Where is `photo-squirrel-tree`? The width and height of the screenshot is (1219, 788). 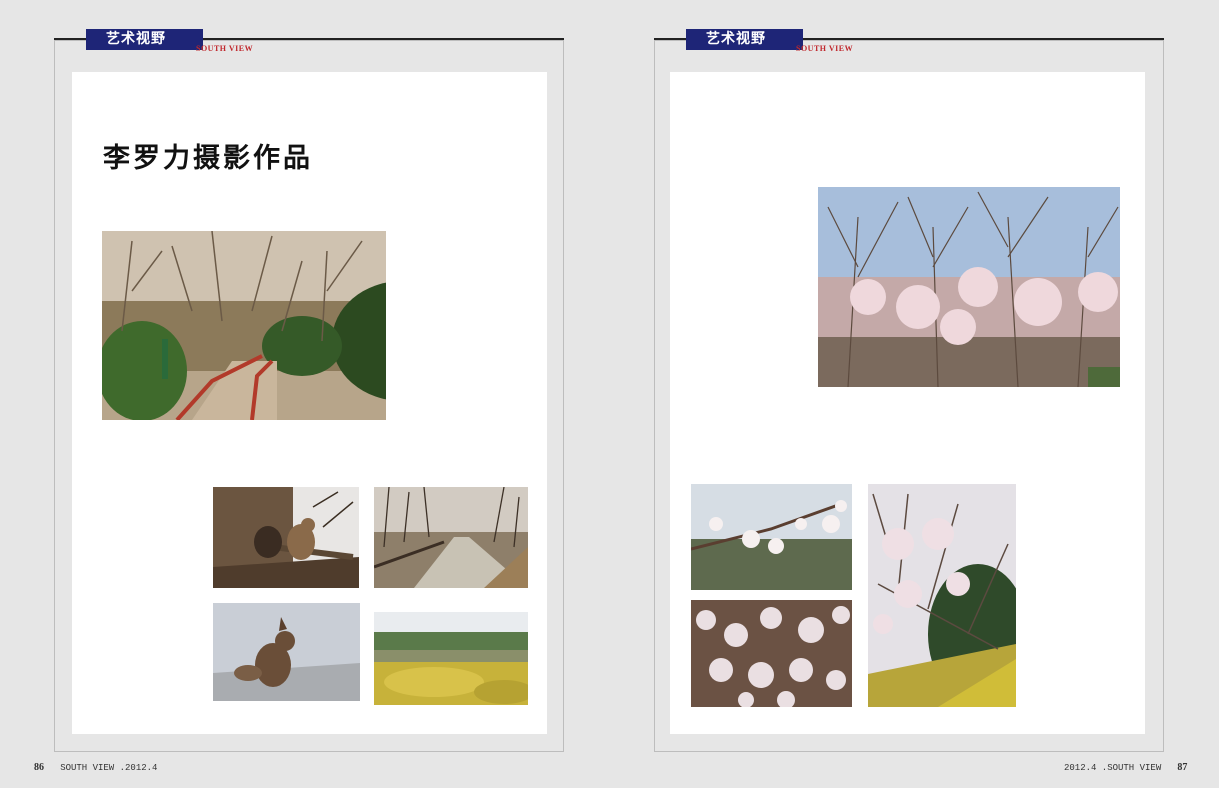 photo-squirrel-tree is located at coordinates (286, 537).